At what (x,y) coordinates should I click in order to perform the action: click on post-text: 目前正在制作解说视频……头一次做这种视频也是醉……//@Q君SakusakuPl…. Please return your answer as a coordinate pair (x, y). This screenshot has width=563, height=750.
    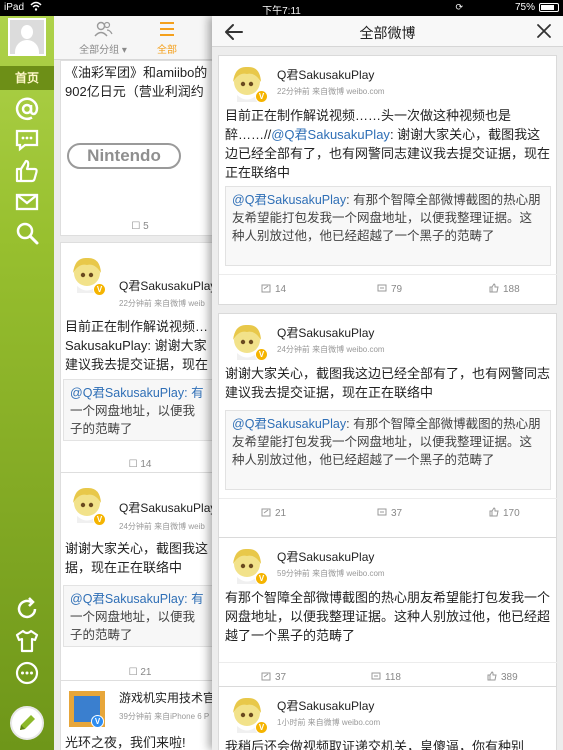
    Looking at the image, I should click on (389, 144).